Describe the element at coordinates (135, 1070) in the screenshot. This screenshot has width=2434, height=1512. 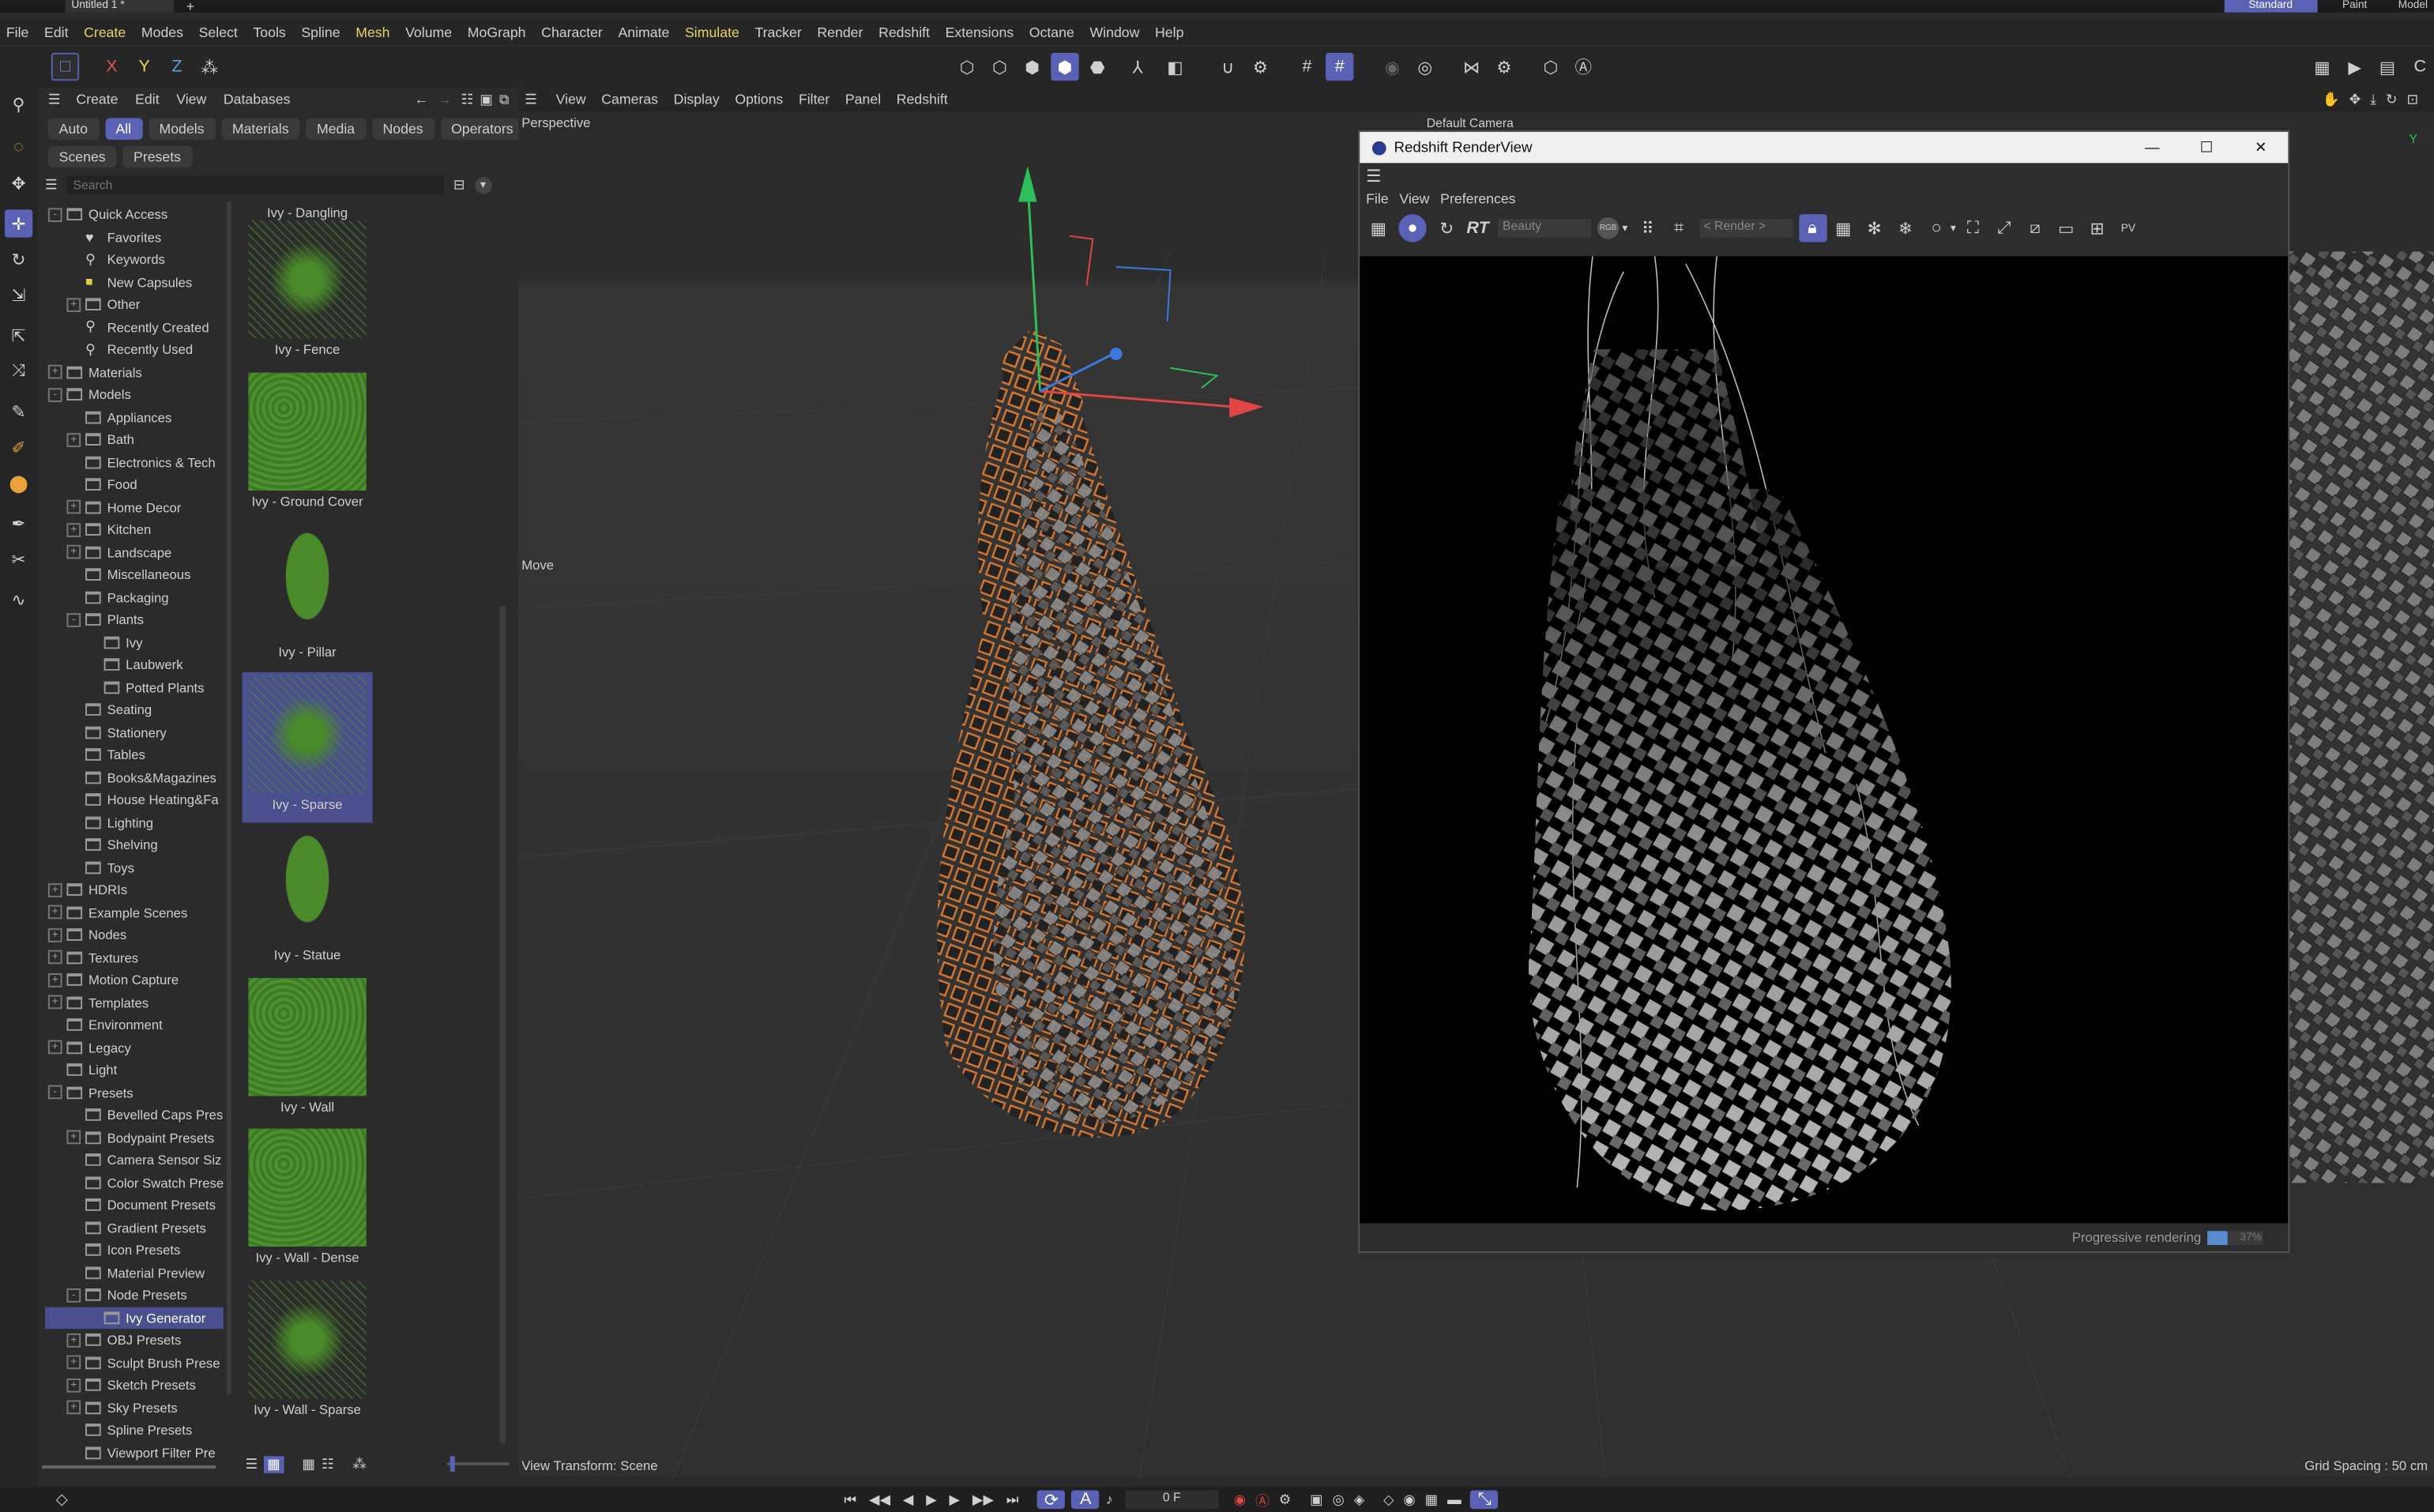
I see `tree-item: Light` at that location.